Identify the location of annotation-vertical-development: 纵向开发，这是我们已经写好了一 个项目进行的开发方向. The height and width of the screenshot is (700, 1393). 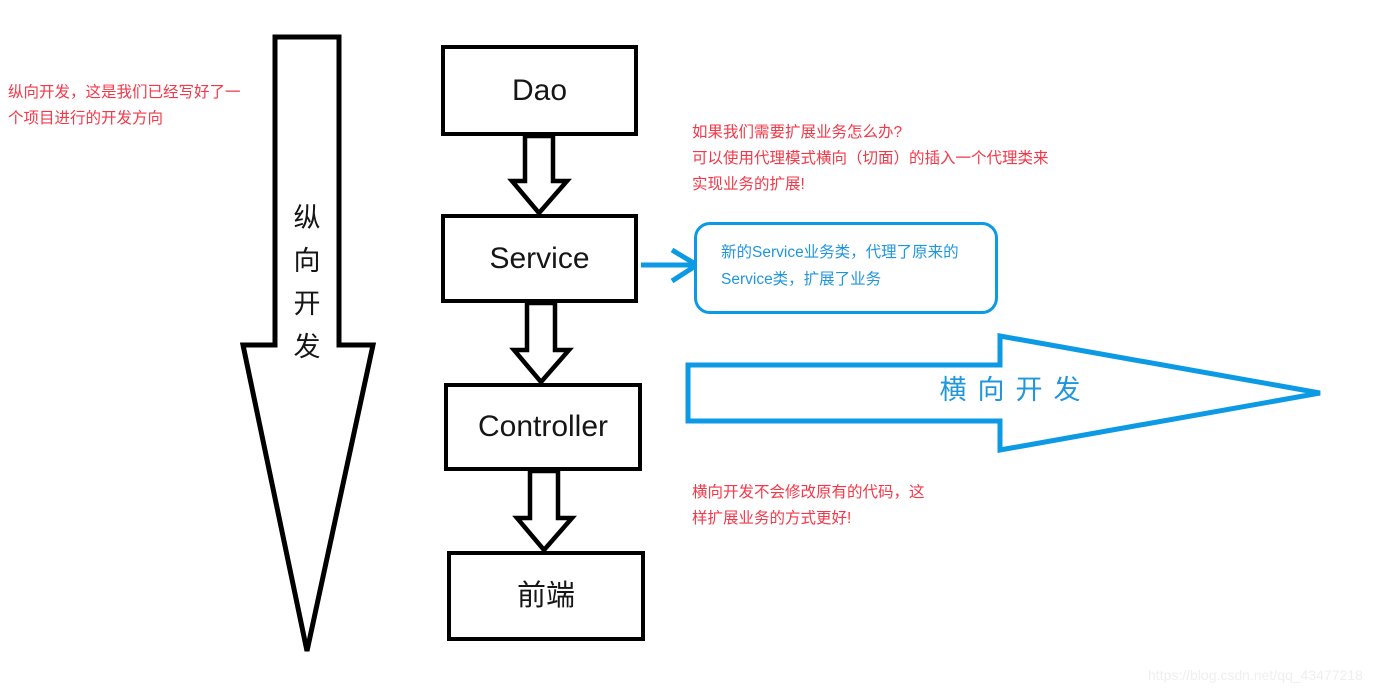
(124, 105).